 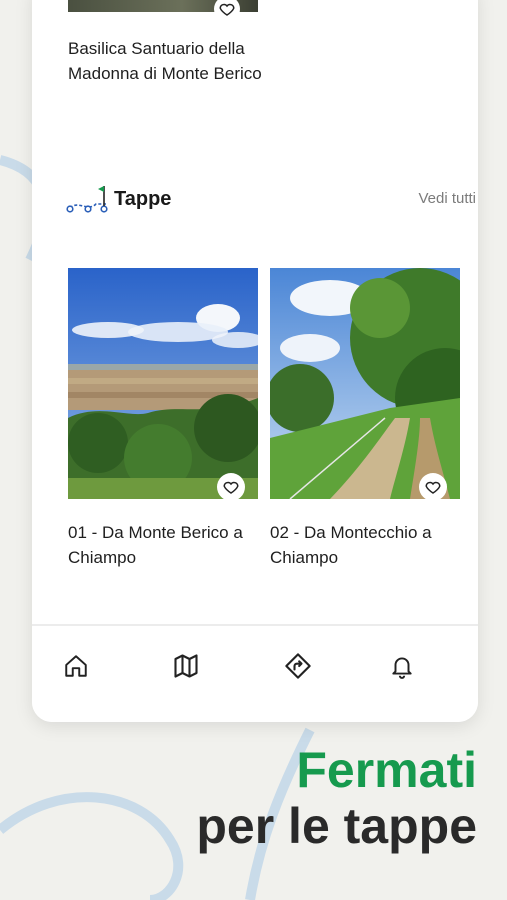 What do you see at coordinates (336, 826) in the screenshot?
I see `tagline-line-2: per le tappe` at bounding box center [336, 826].